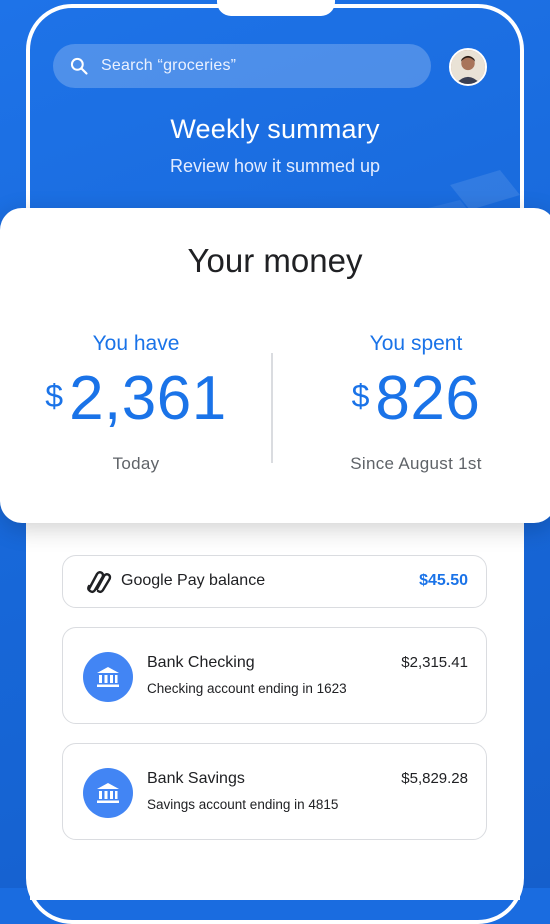  Describe the element at coordinates (196, 778) in the screenshot. I see `account-name: Bank Savings` at that location.